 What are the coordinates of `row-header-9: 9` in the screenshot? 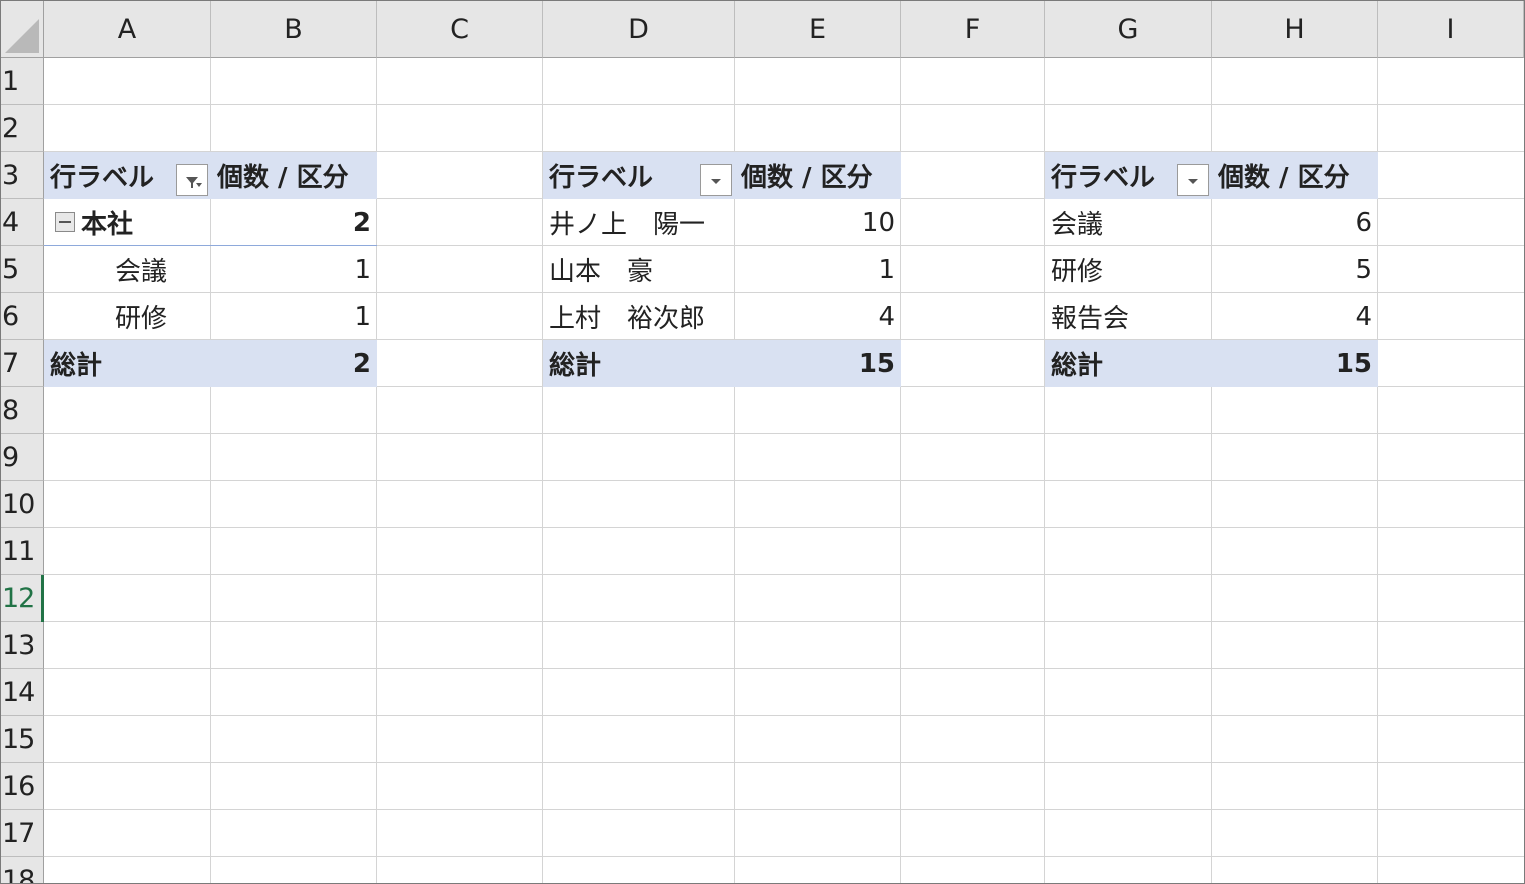 It's located at (22, 457).